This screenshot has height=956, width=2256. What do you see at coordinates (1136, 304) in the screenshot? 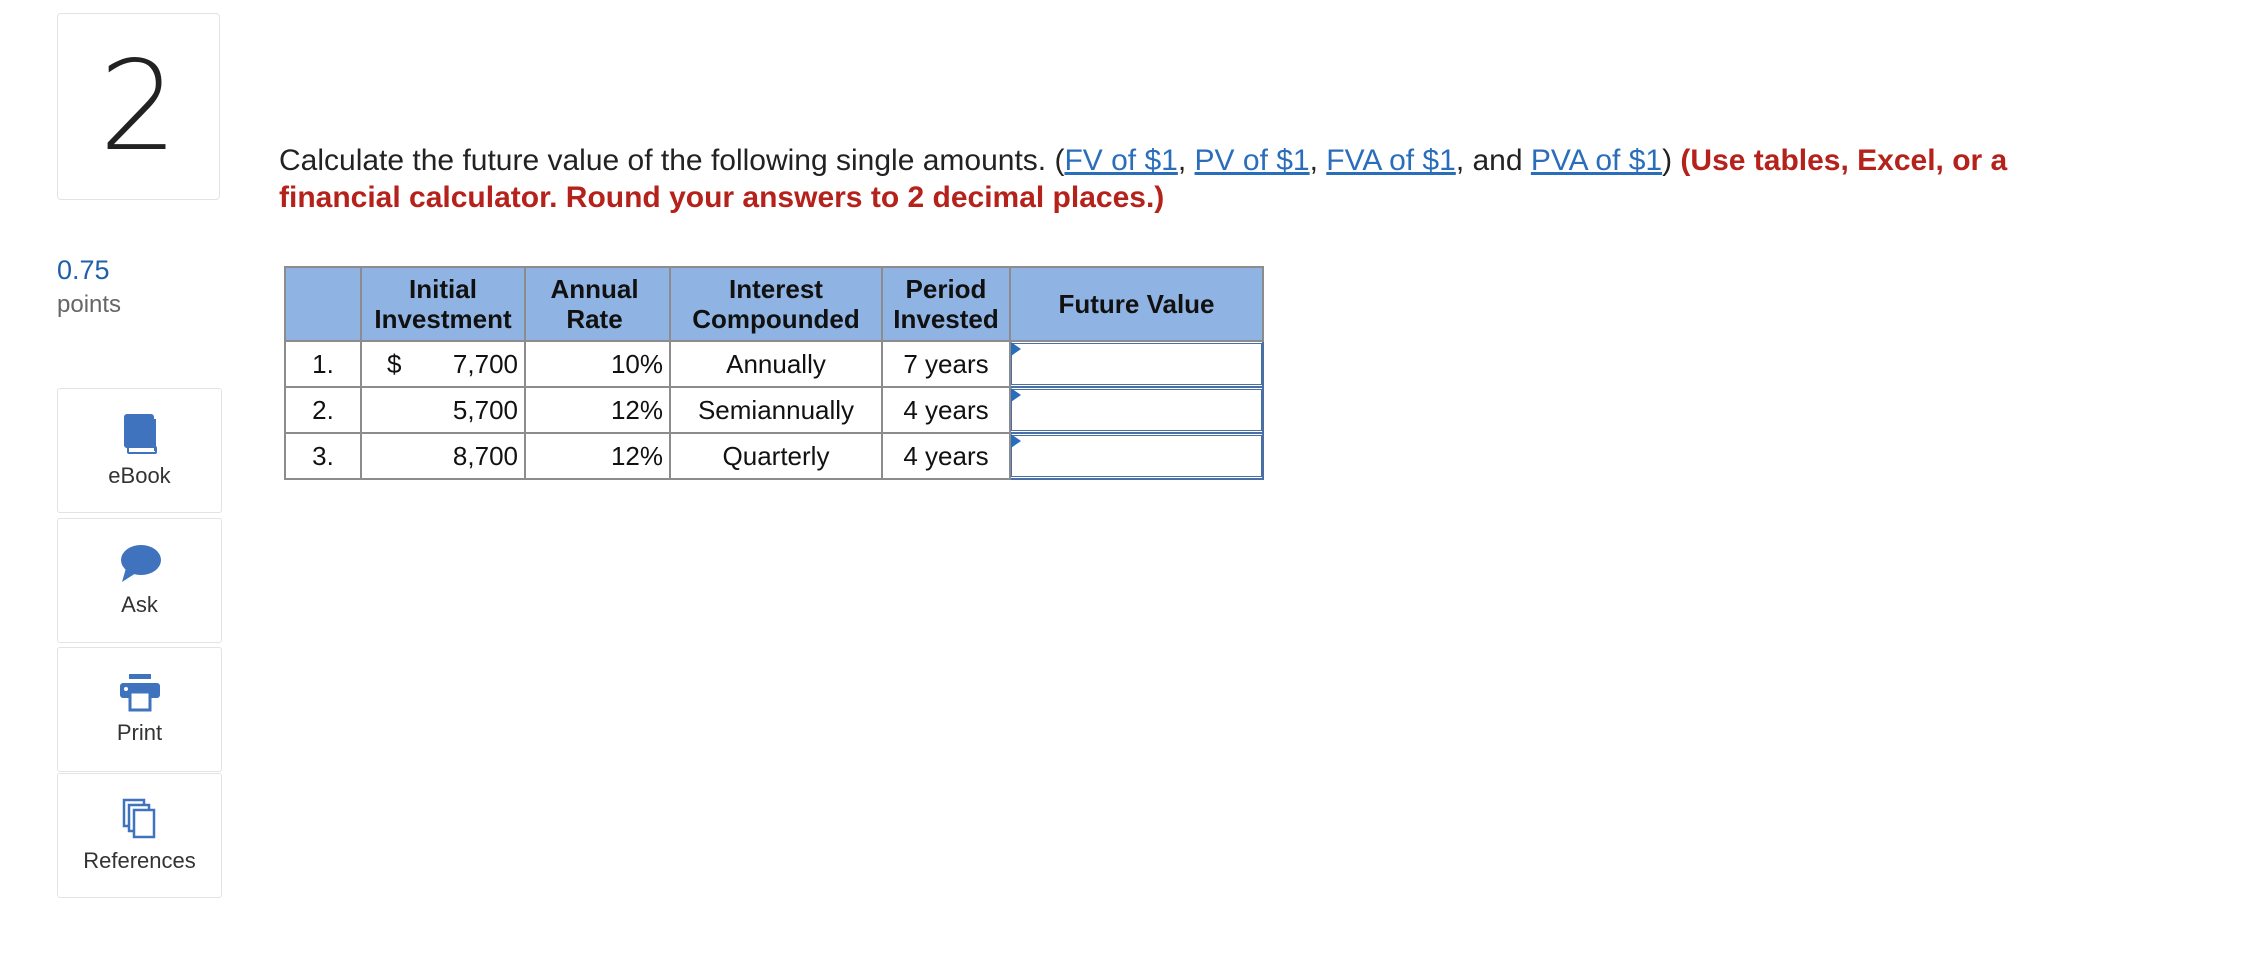
I see `header-future-value: Future Value` at bounding box center [1136, 304].